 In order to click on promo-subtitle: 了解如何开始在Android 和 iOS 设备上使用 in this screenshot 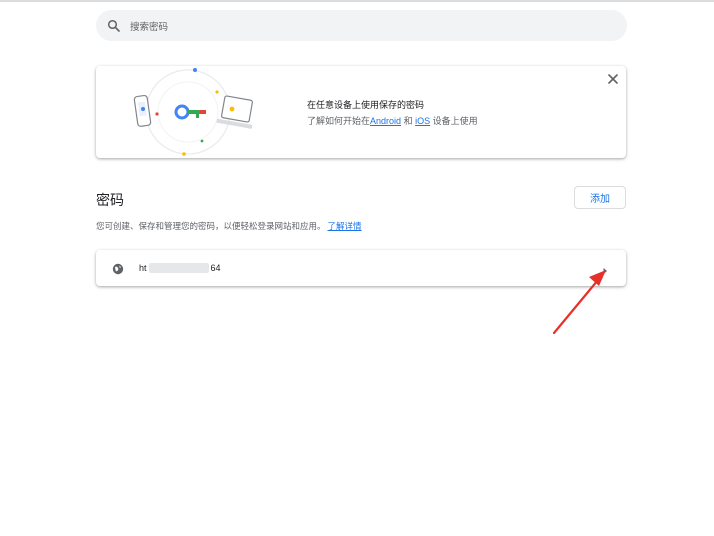, I will do `click(392, 120)`.